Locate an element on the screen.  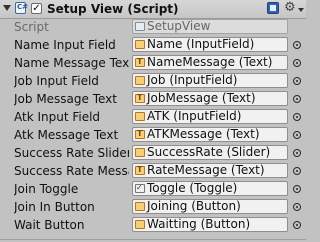
field-label: Name Input Field is located at coordinates (65, 45).